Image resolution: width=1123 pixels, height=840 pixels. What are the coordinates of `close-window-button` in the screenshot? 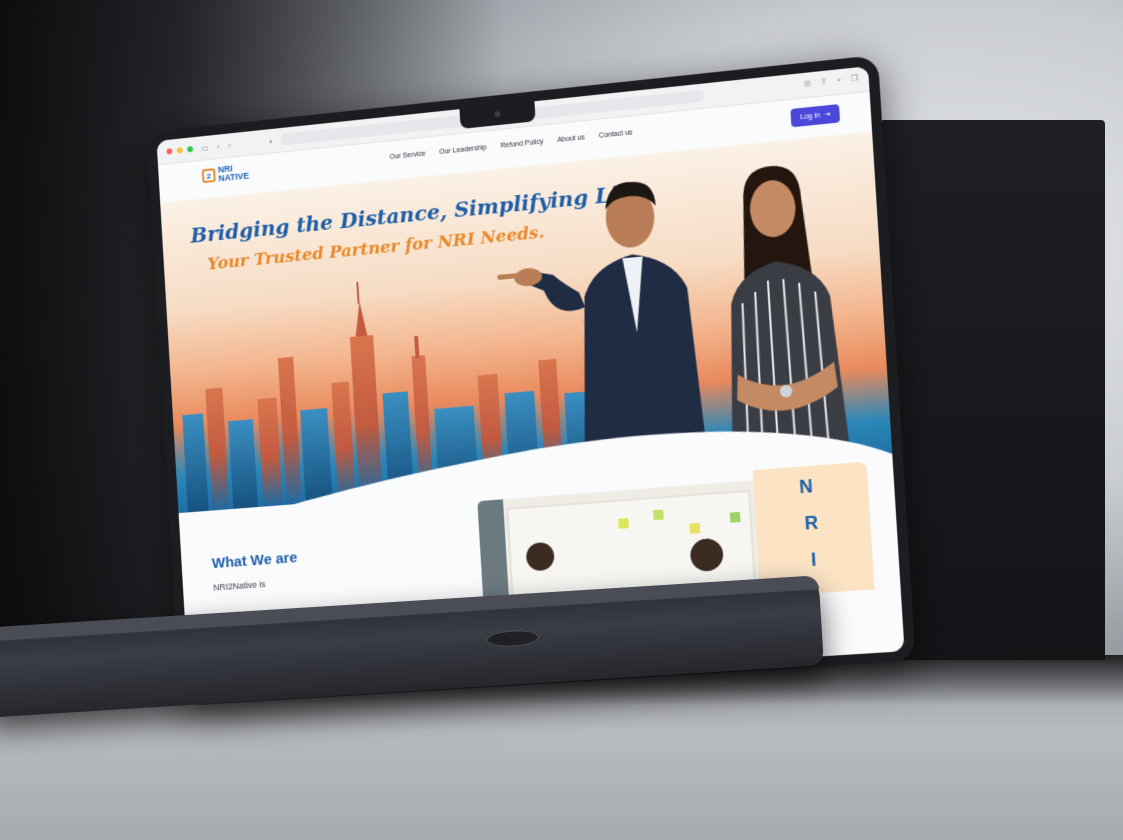 It's located at (169, 151).